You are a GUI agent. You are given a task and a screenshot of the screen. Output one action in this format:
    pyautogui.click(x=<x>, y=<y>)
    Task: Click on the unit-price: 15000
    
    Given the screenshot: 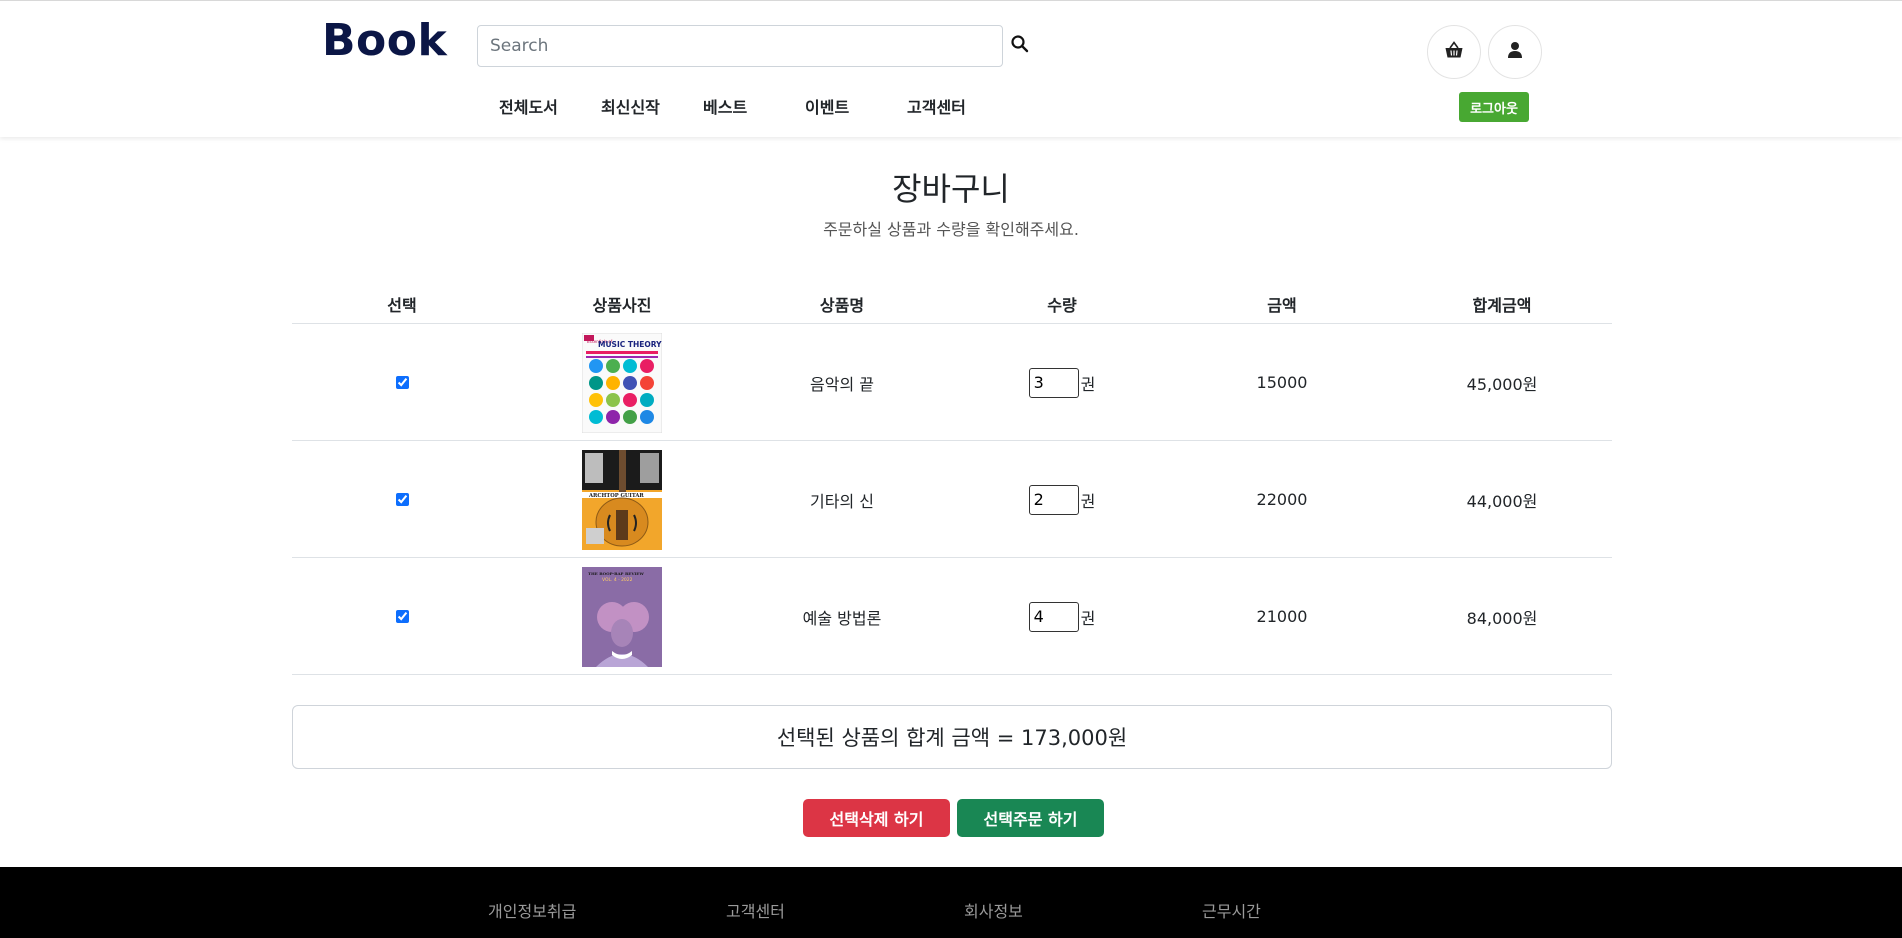 What is the action you would take?
    pyautogui.click(x=1282, y=382)
    